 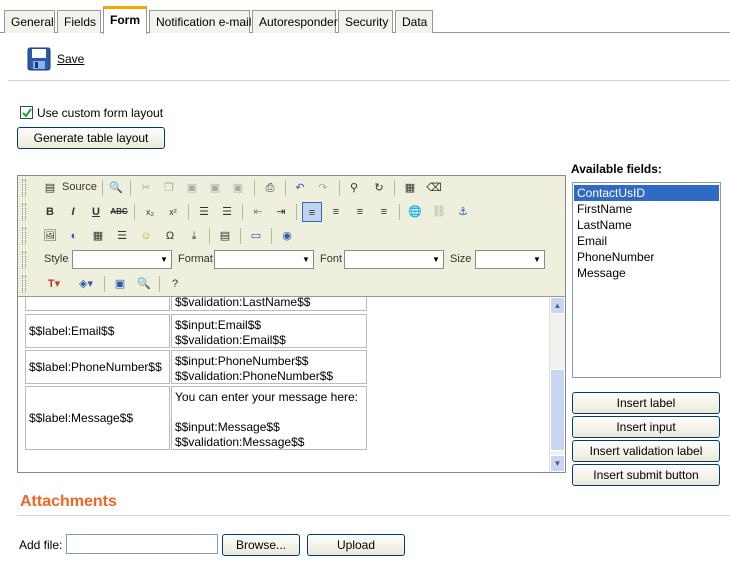 What do you see at coordinates (300, 188) in the screenshot?
I see `undo-icon: ↶` at bounding box center [300, 188].